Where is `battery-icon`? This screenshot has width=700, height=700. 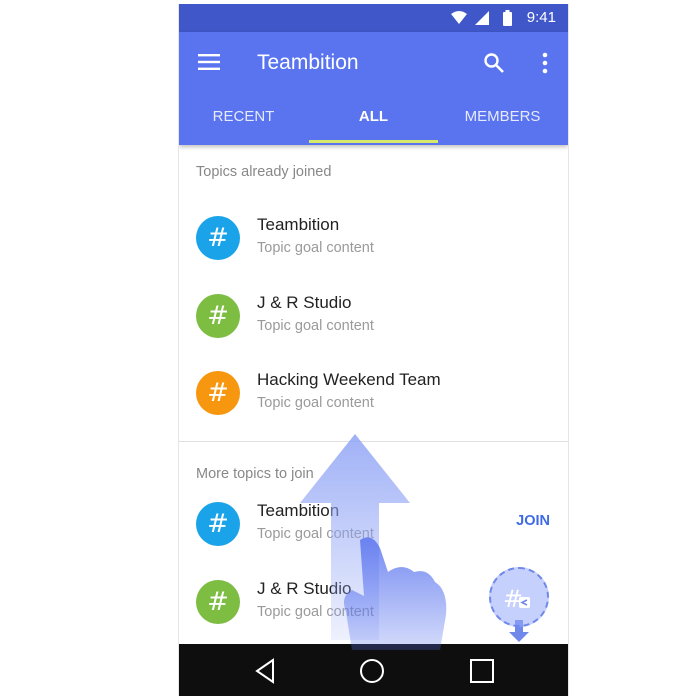
battery-icon is located at coordinates (507, 18).